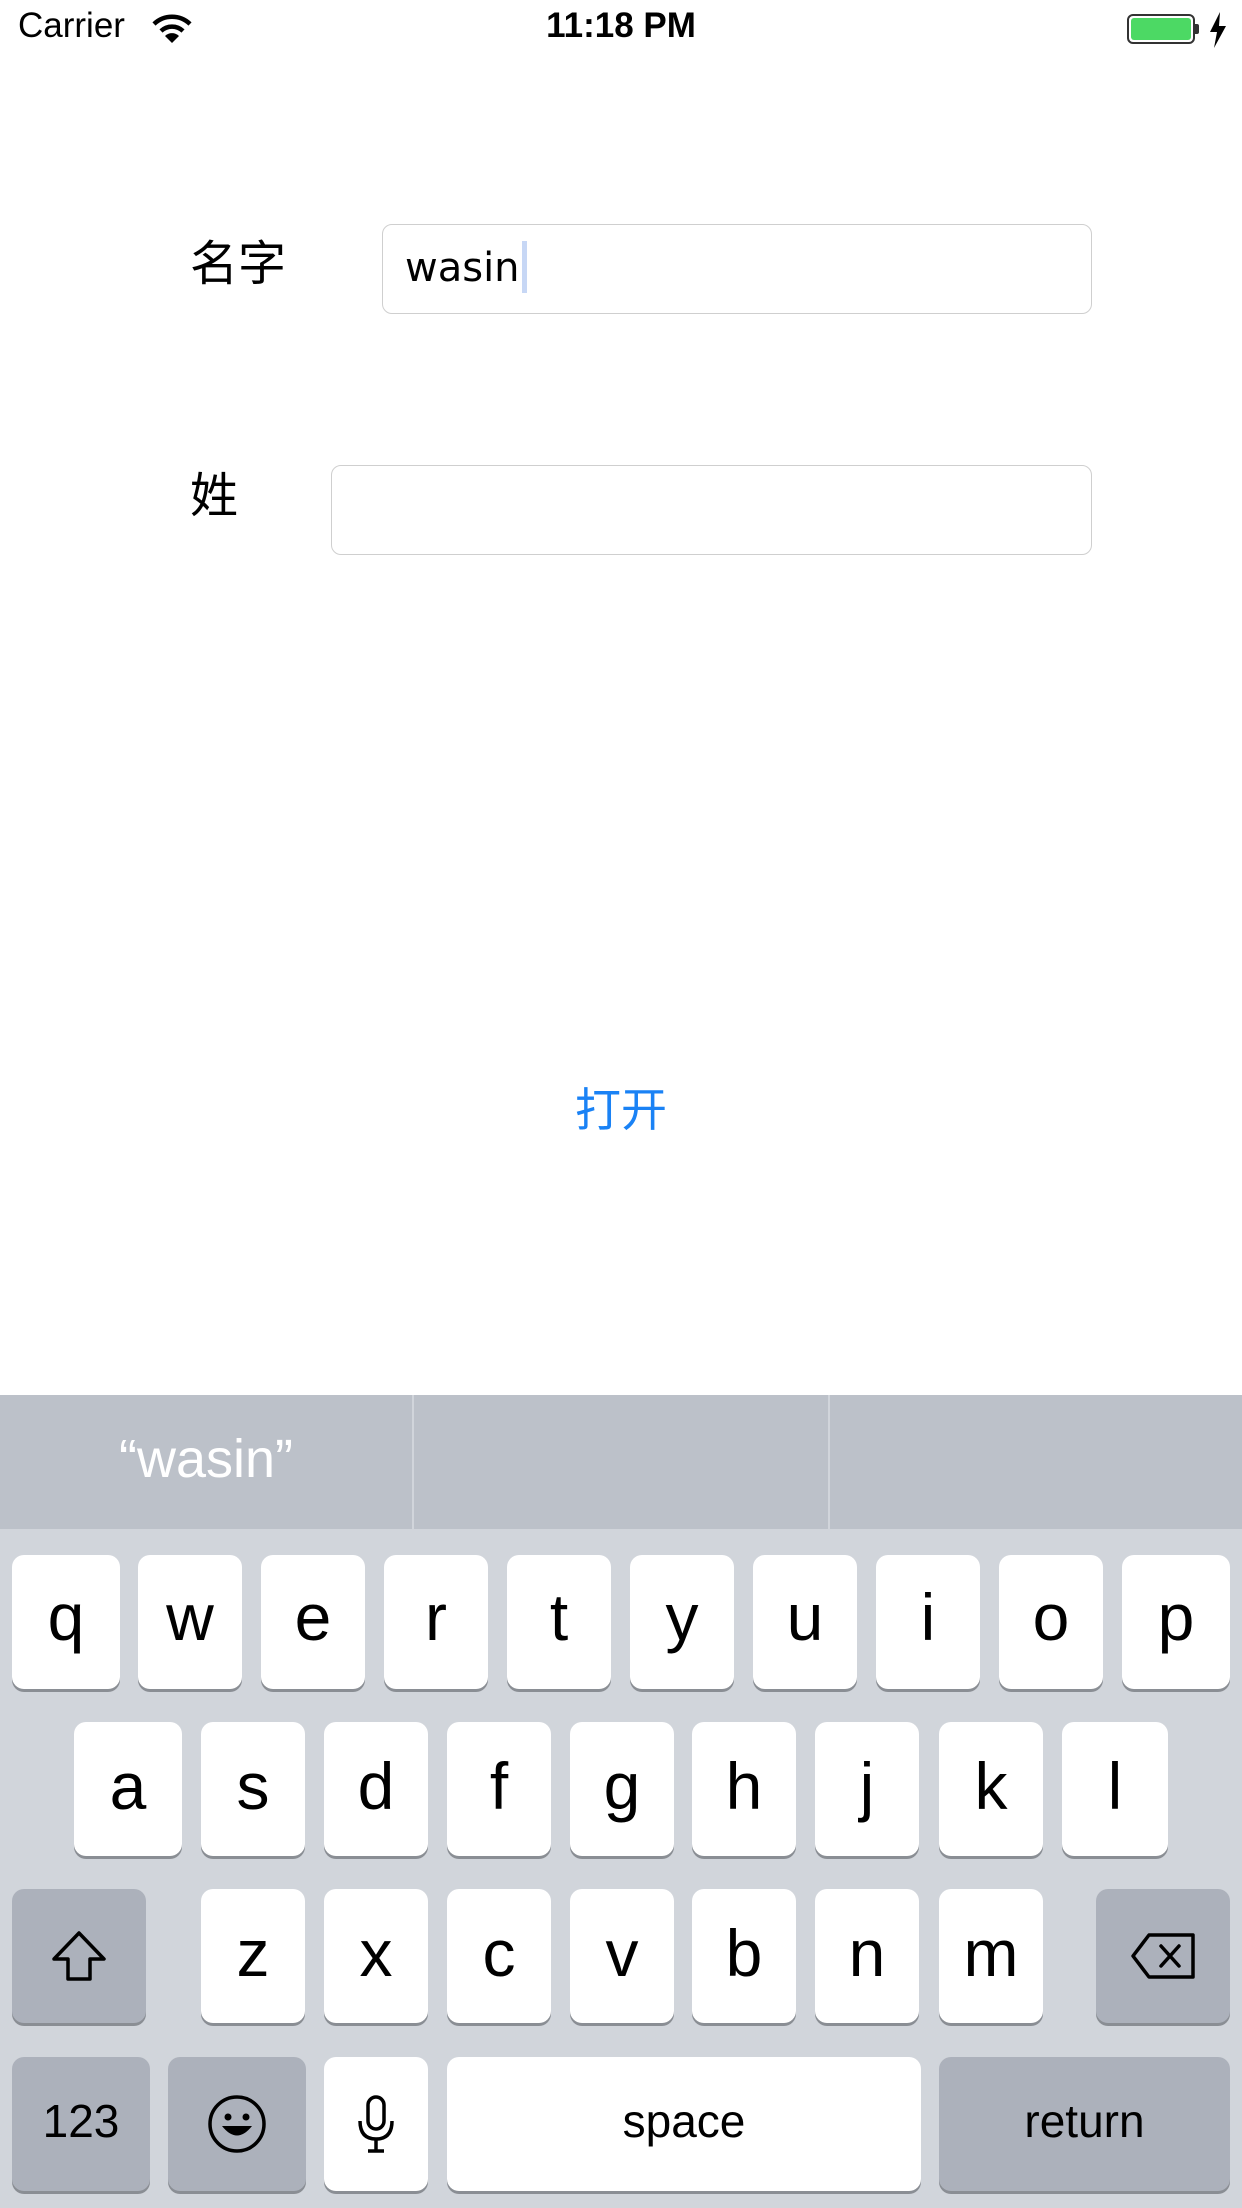 Image resolution: width=1242 pixels, height=2208 pixels. Describe the element at coordinates (1084, 2124) in the screenshot. I see `return-key: return` at that location.